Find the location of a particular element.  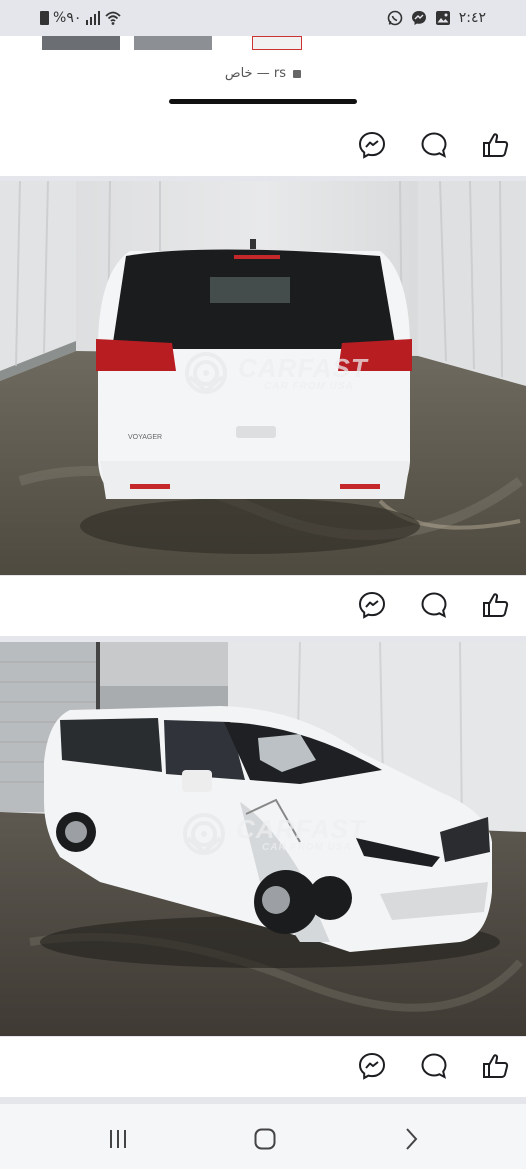

system-navigation-bar is located at coordinates (263, 1136).